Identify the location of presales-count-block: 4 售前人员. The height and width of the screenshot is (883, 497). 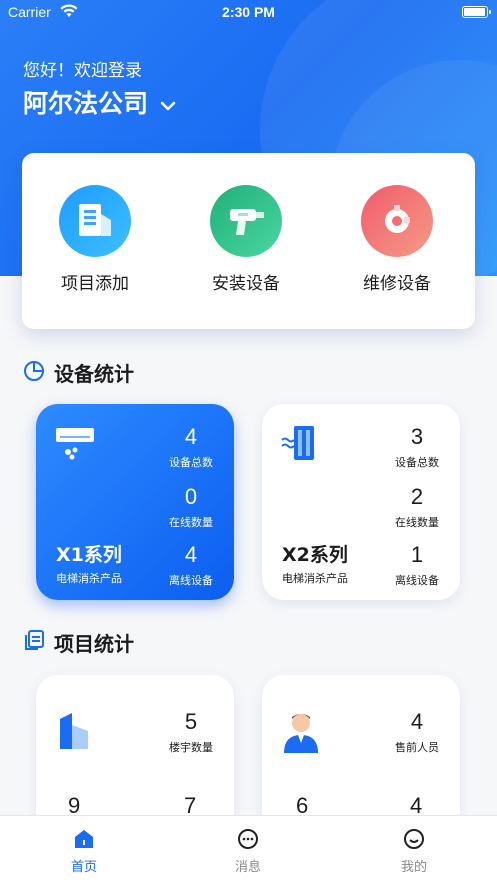
(417, 732).